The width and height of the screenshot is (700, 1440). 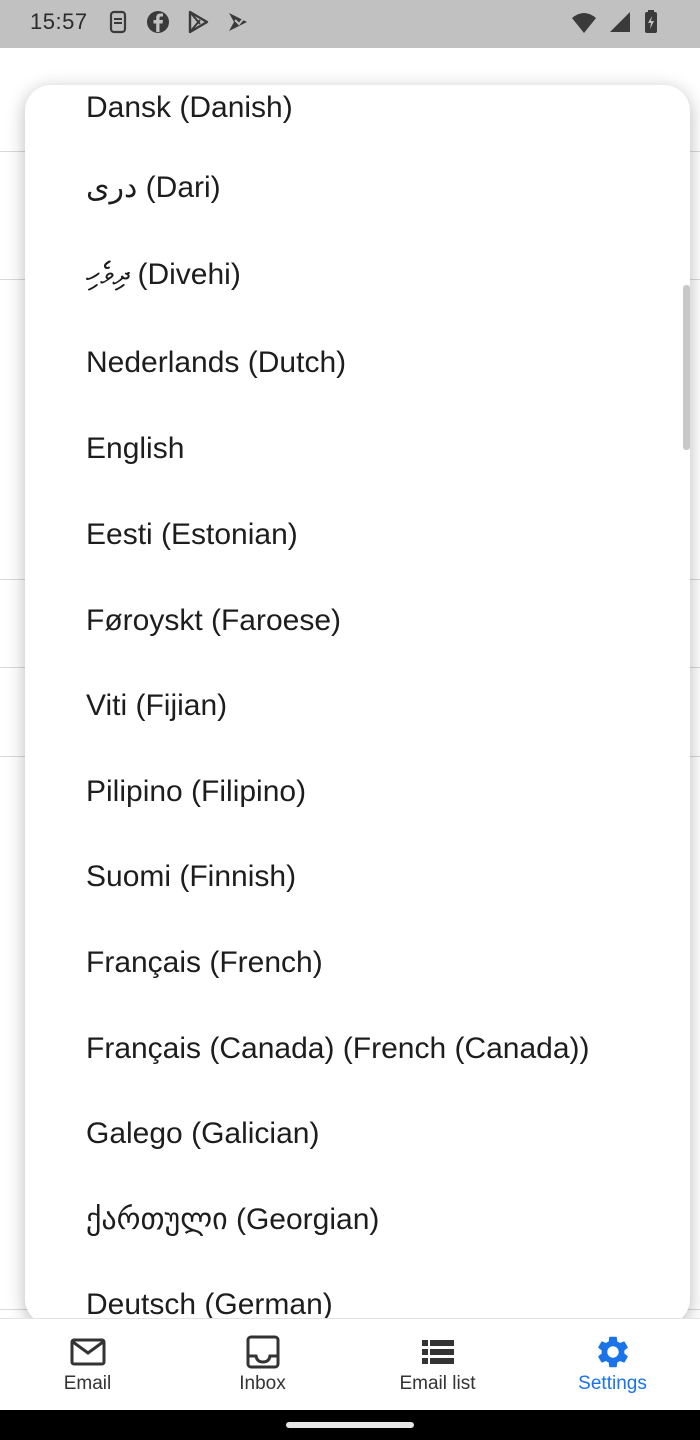 I want to click on nav-label: Email list, so click(x=437, y=1383).